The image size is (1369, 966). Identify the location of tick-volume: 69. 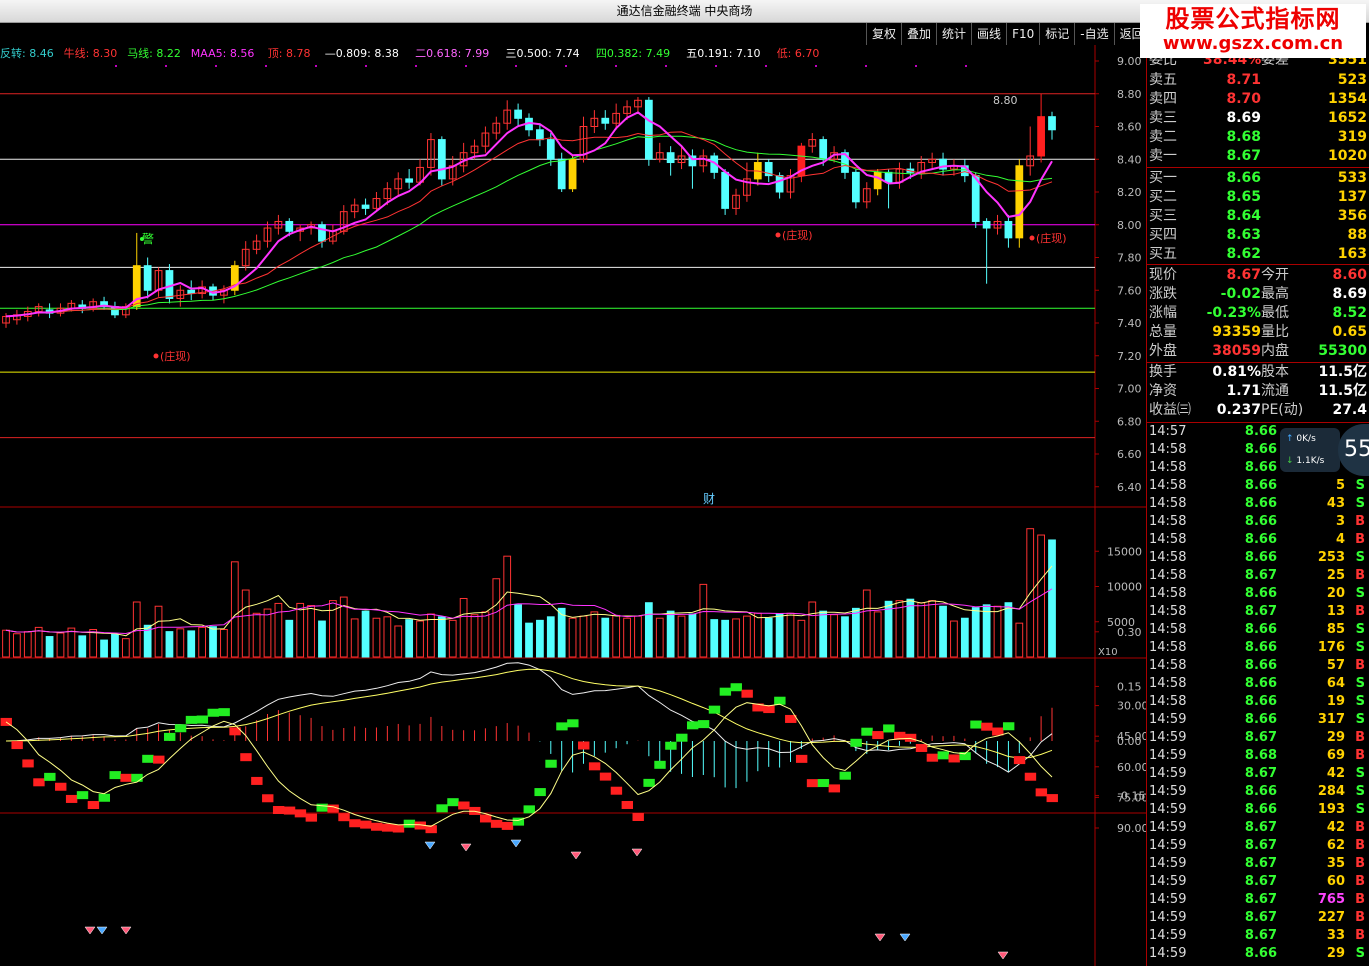
(1335, 755).